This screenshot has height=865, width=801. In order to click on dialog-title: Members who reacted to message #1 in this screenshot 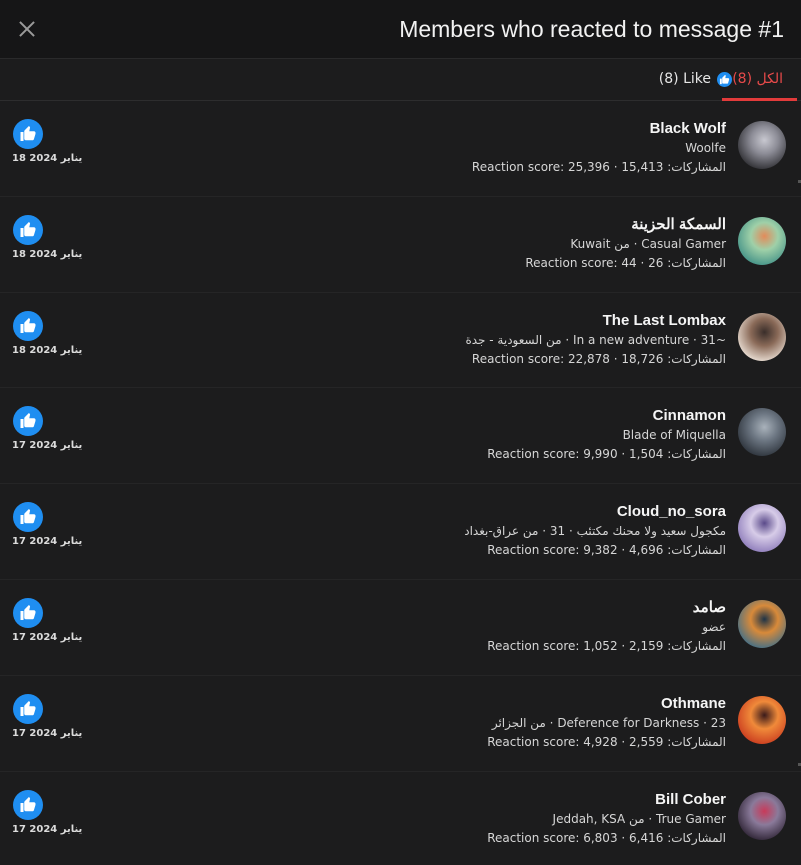, I will do `click(591, 29)`.